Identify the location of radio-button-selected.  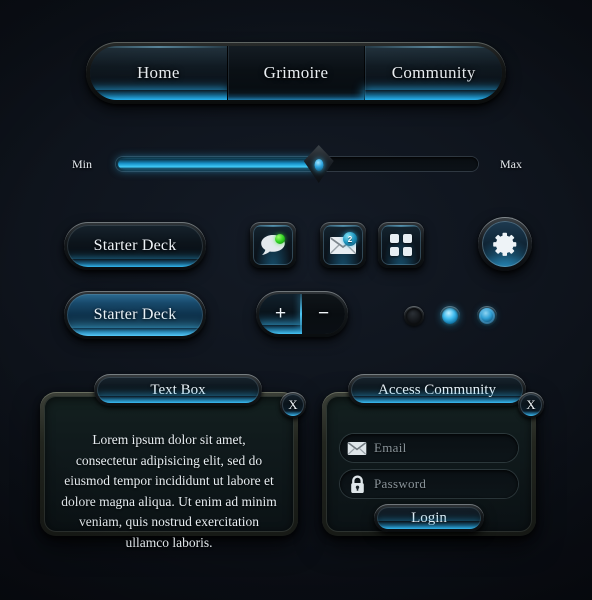
(450, 316).